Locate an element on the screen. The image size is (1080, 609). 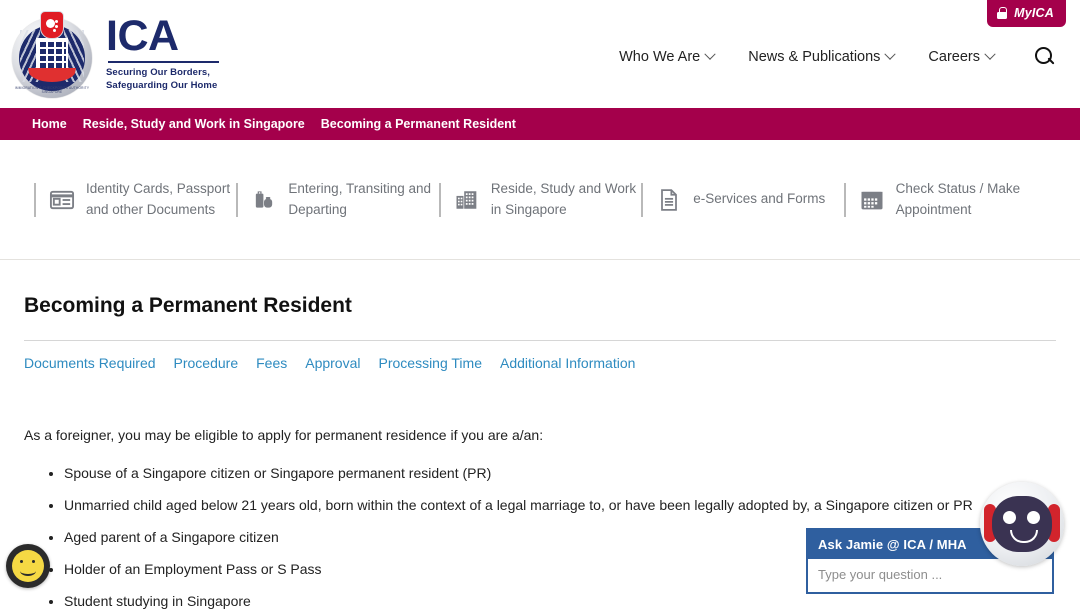
nav-item-careers: Careers is located at coordinates (962, 56).